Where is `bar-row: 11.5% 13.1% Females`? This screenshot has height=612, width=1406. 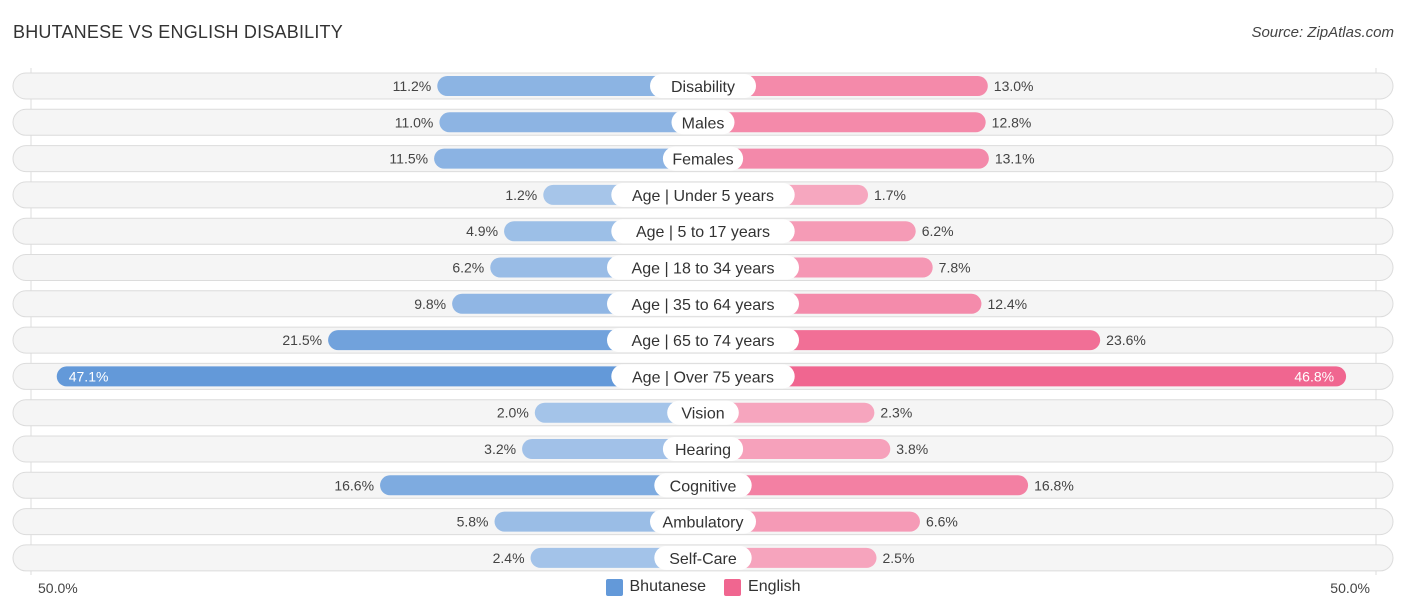 bar-row: 11.5% 13.1% Females is located at coordinates (703, 159).